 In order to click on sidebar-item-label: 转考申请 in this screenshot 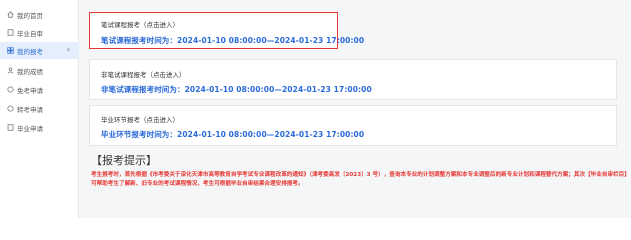, I will do `click(30, 109)`.